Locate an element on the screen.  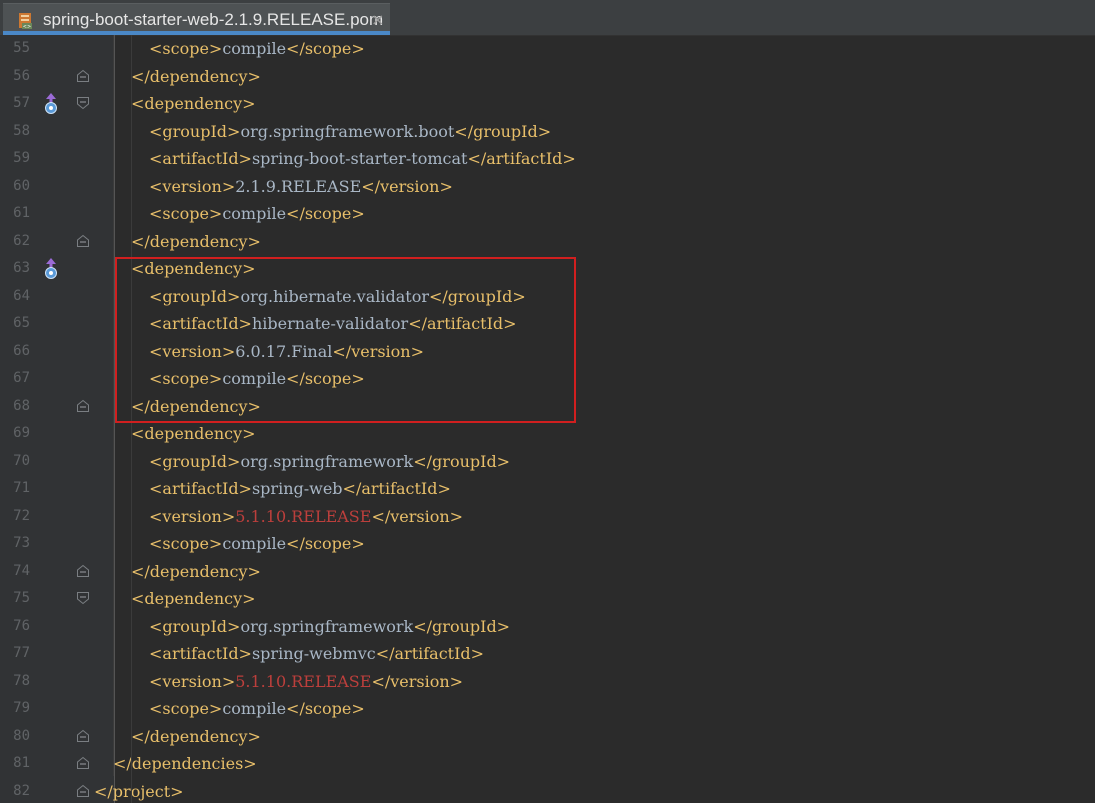
code-line: 56 </dependency> is located at coordinates (547, 77).